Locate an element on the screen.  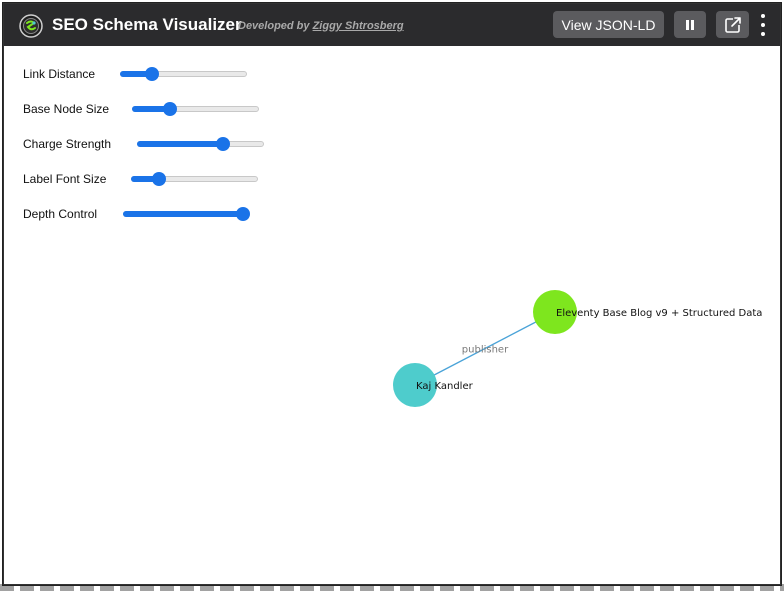
open-external-button is located at coordinates (732, 24).